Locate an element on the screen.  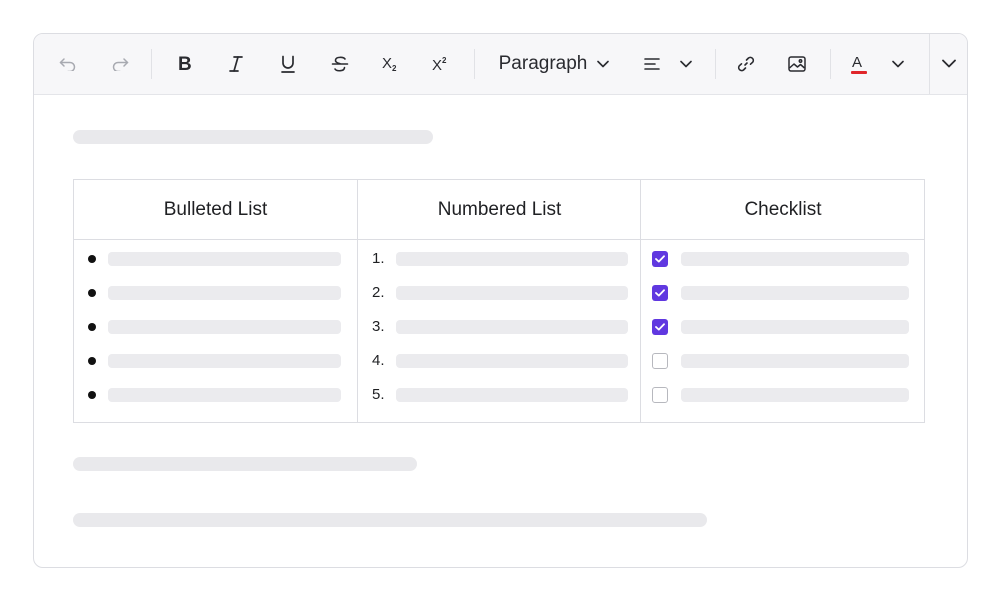
image-icon is located at coordinates (797, 64).